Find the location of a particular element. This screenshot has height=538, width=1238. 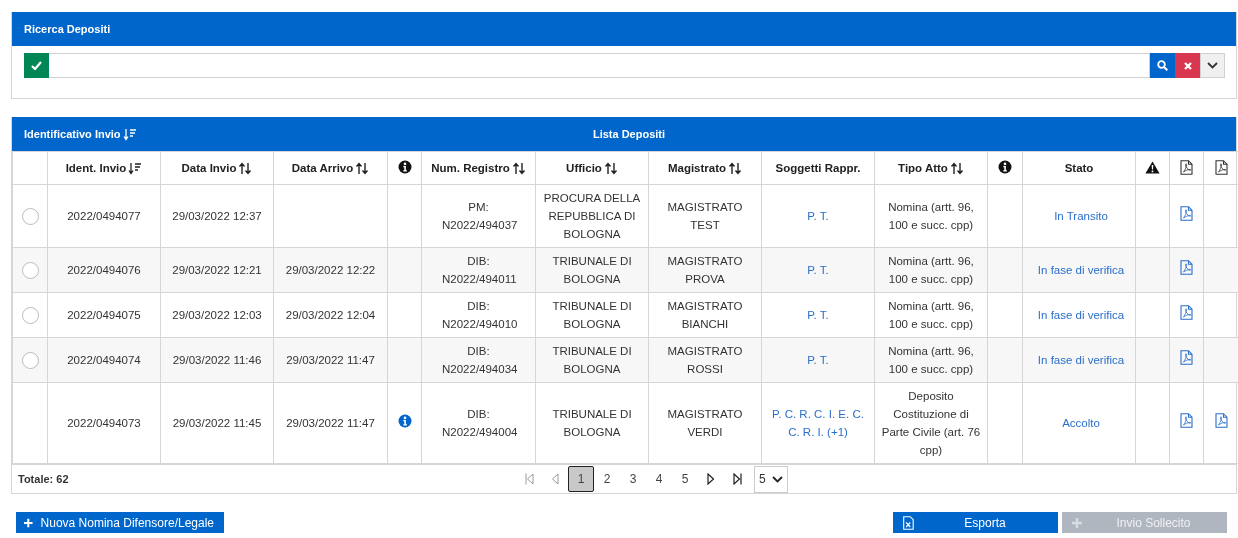

sort-descending-icon is located at coordinates (129, 134).